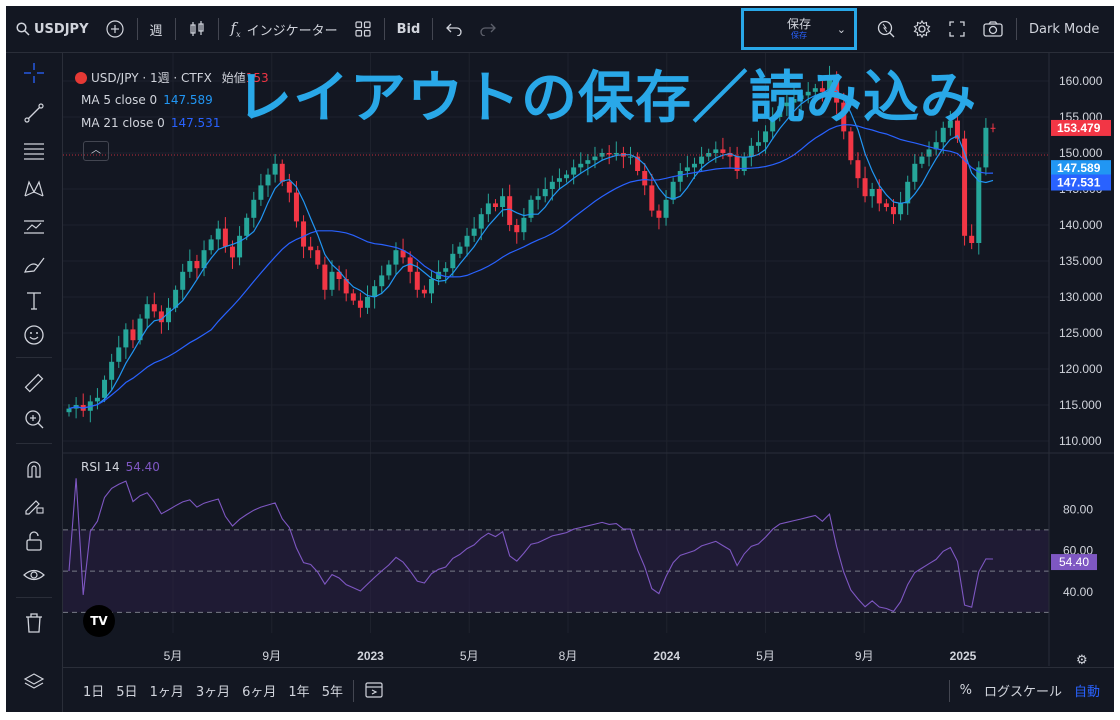 This screenshot has width=1120, height=720. Describe the element at coordinates (34, 575) in the screenshot. I see `hide-drawings-tool` at that location.